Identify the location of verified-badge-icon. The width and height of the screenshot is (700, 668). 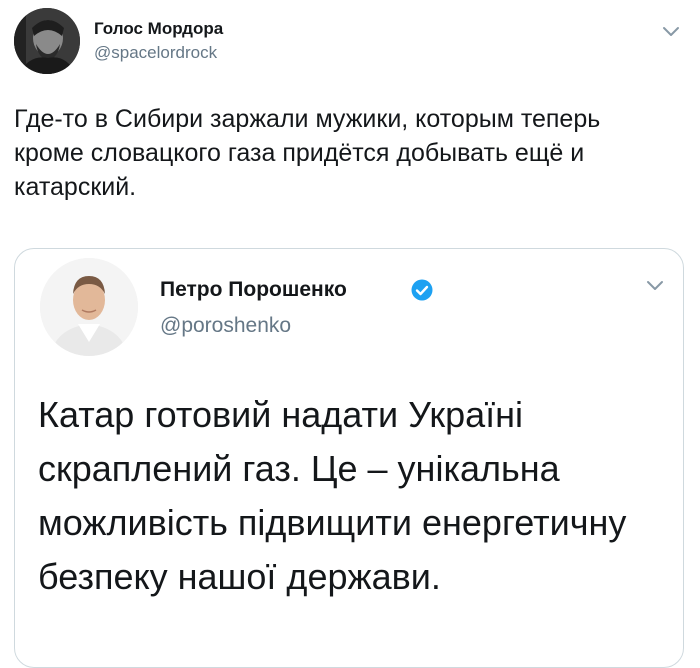
(422, 290).